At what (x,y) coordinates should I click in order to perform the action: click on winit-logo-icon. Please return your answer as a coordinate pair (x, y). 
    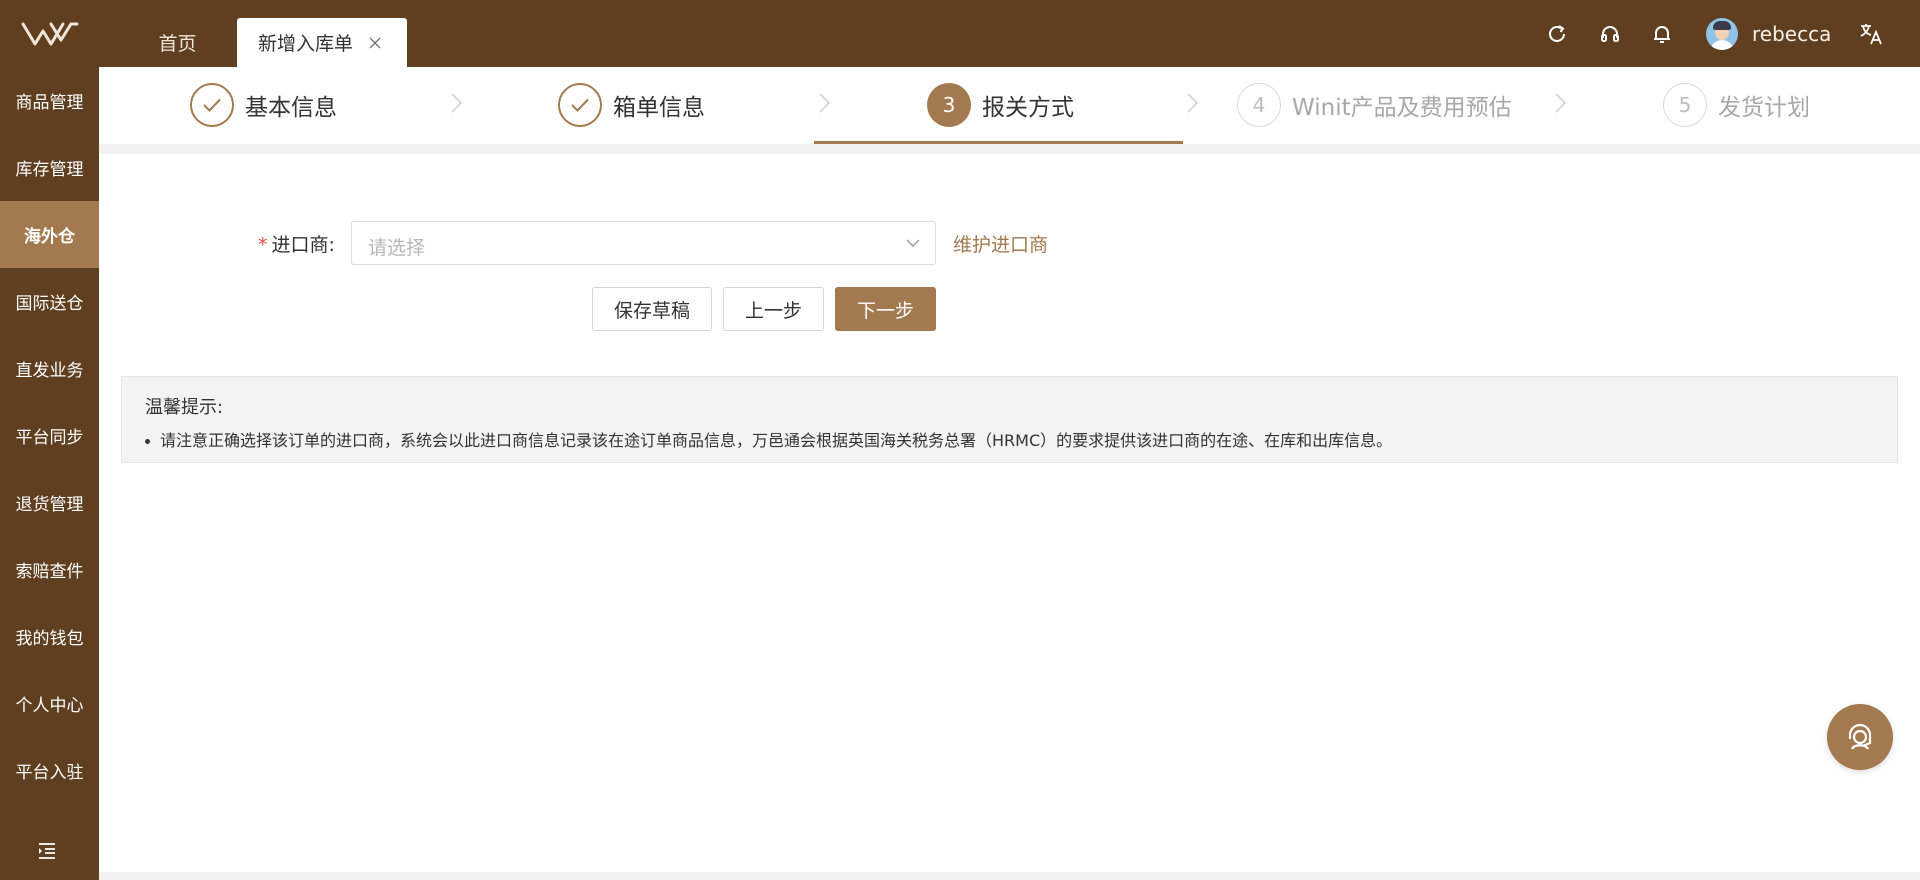
    Looking at the image, I should click on (49, 33).